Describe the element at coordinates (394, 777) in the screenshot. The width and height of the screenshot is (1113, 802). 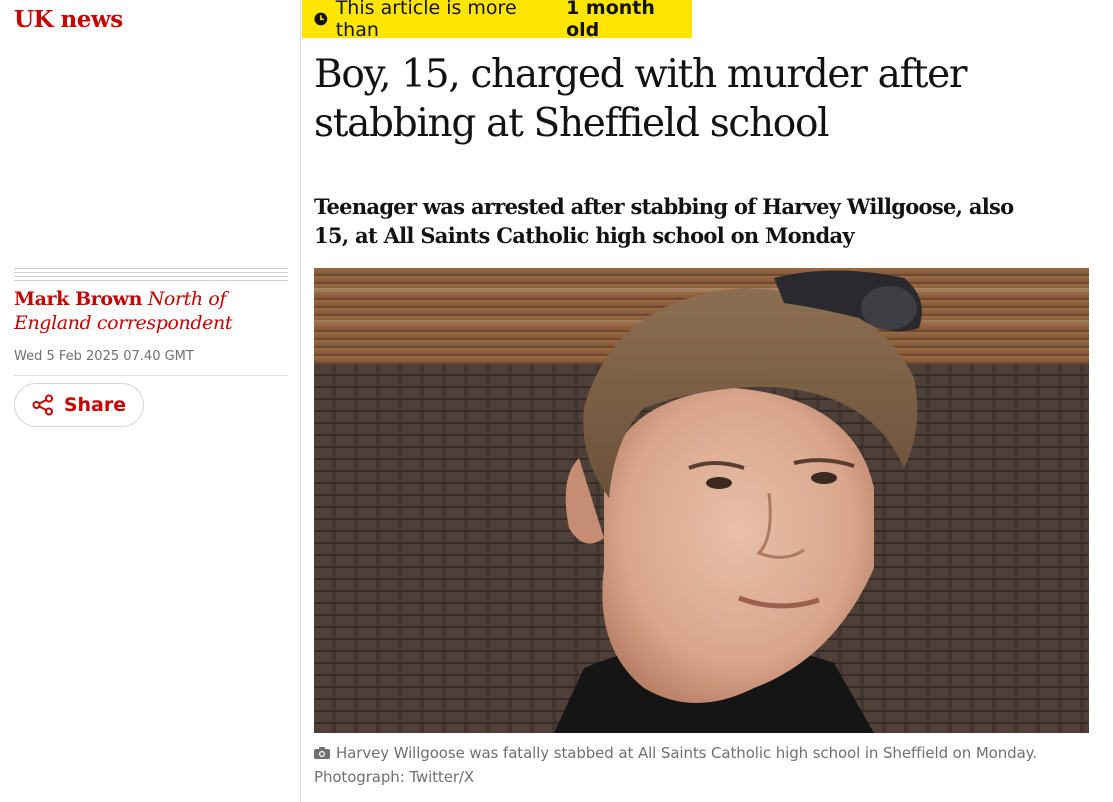
I see `photo-credit: Photograph: Twitter/X` at that location.